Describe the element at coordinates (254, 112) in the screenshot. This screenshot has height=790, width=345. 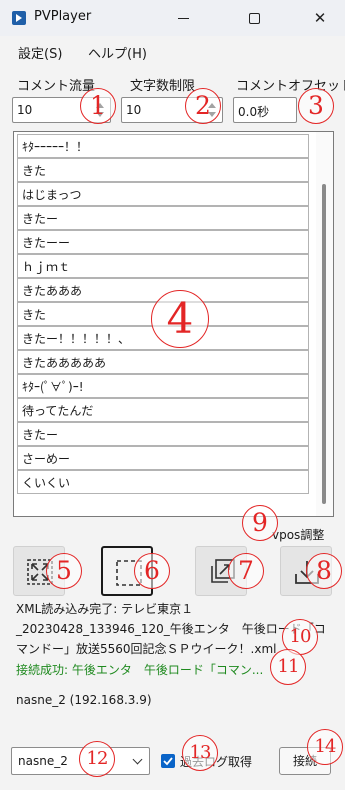
I see `comment-offset-value: 0.0秒` at that location.